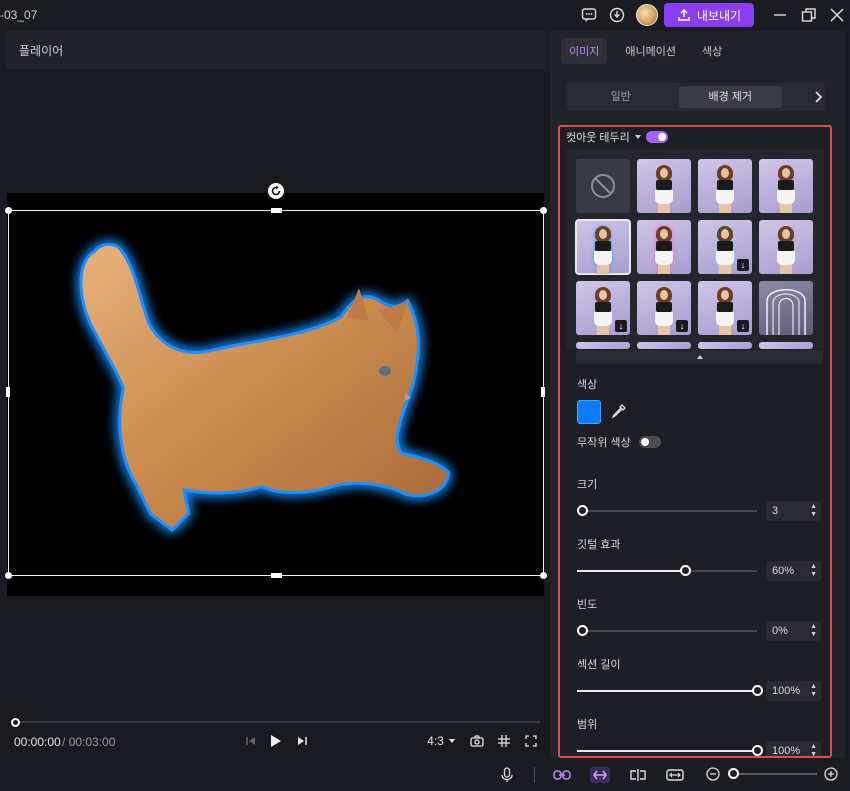 The height and width of the screenshot is (791, 850). I want to click on fit-icon, so click(675, 775).